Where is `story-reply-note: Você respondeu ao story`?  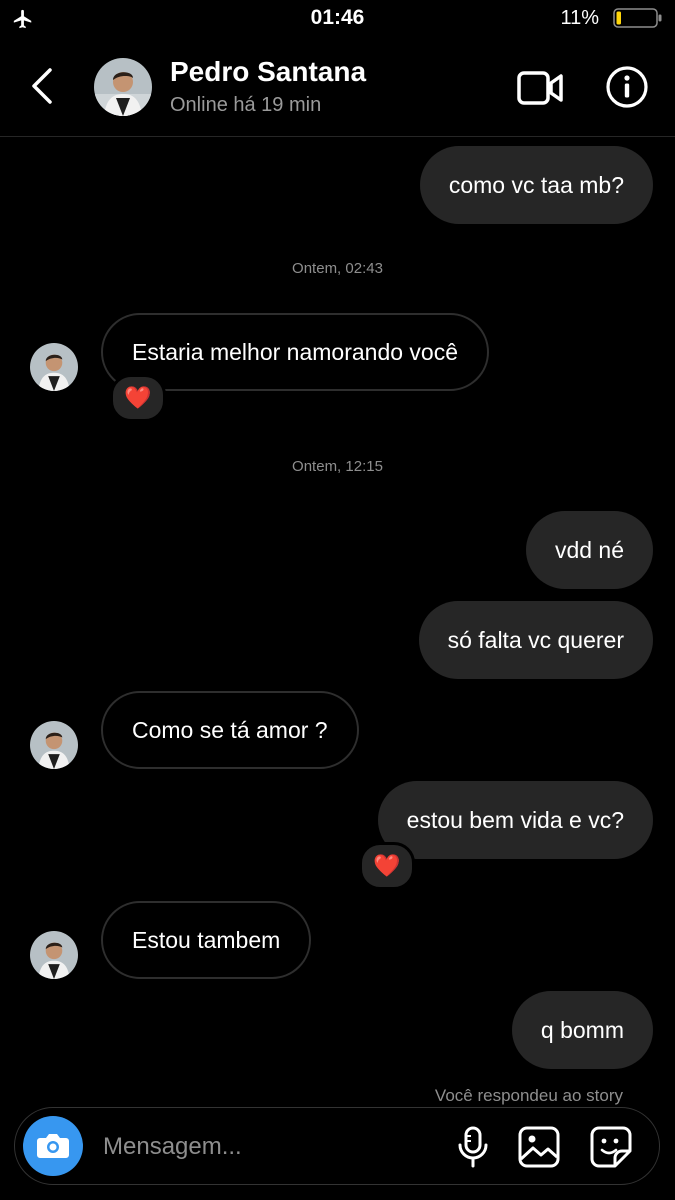 story-reply-note: Você respondeu ao story is located at coordinates (528, 1095).